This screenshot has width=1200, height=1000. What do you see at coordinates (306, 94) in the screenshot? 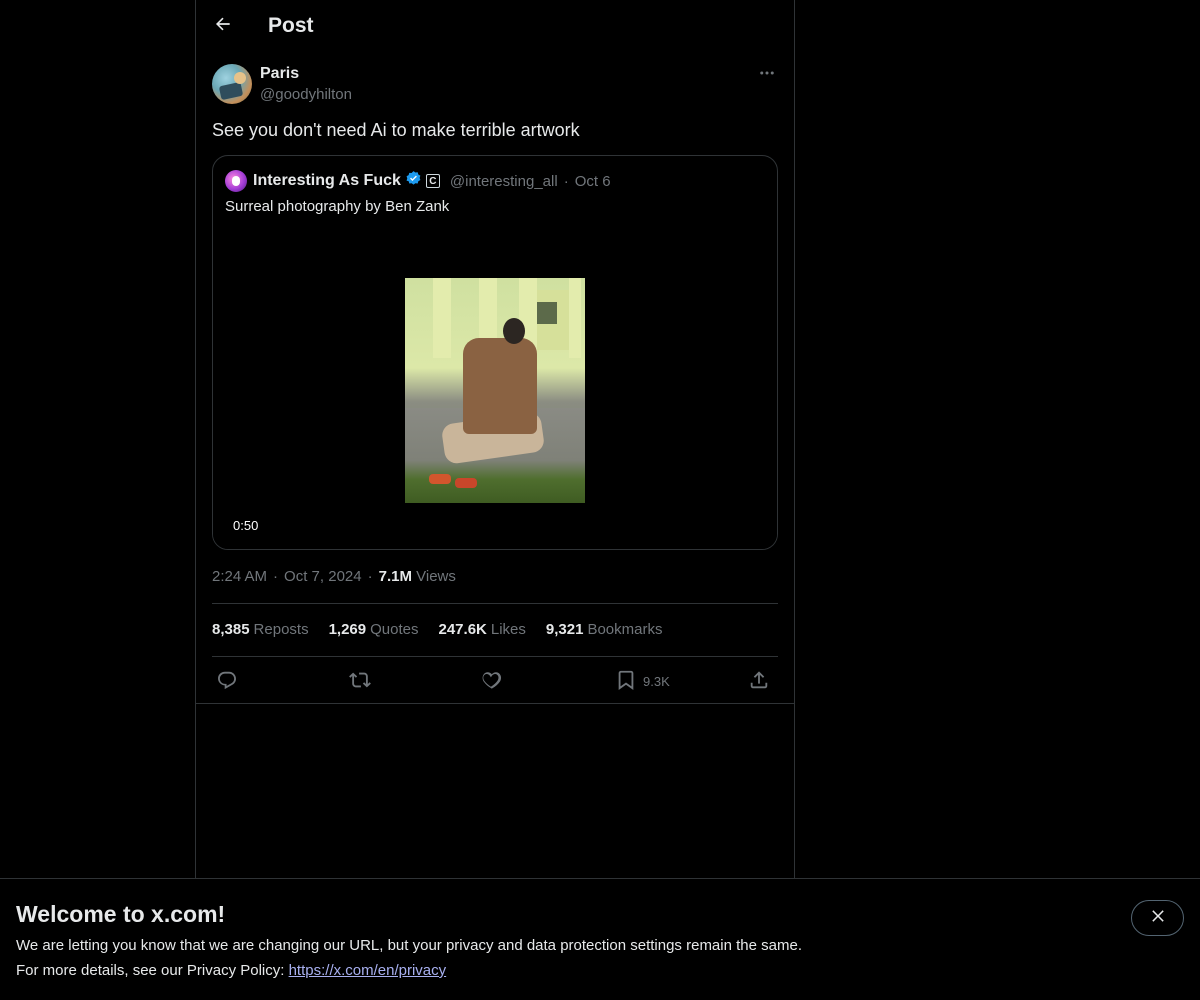
I see `author-handle: @goodyhilton` at bounding box center [306, 94].